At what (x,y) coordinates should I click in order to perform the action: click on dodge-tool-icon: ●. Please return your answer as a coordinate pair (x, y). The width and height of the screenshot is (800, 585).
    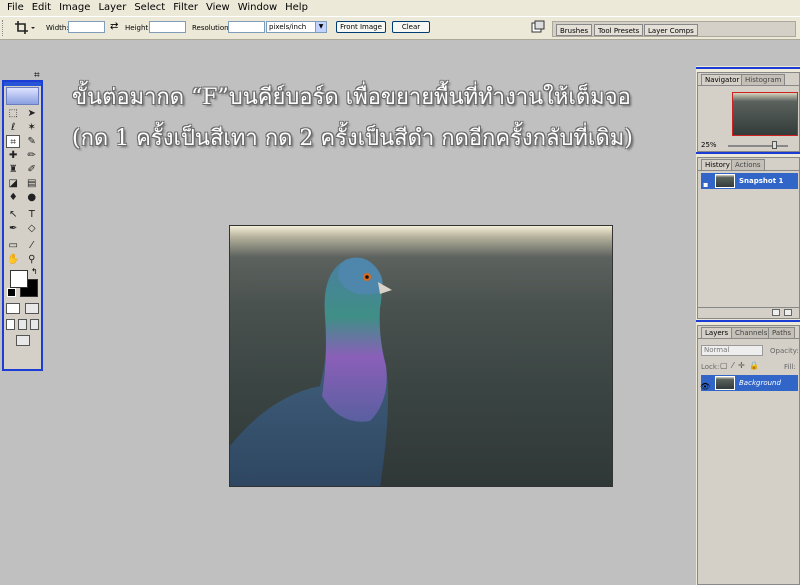
    Looking at the image, I should click on (32, 197).